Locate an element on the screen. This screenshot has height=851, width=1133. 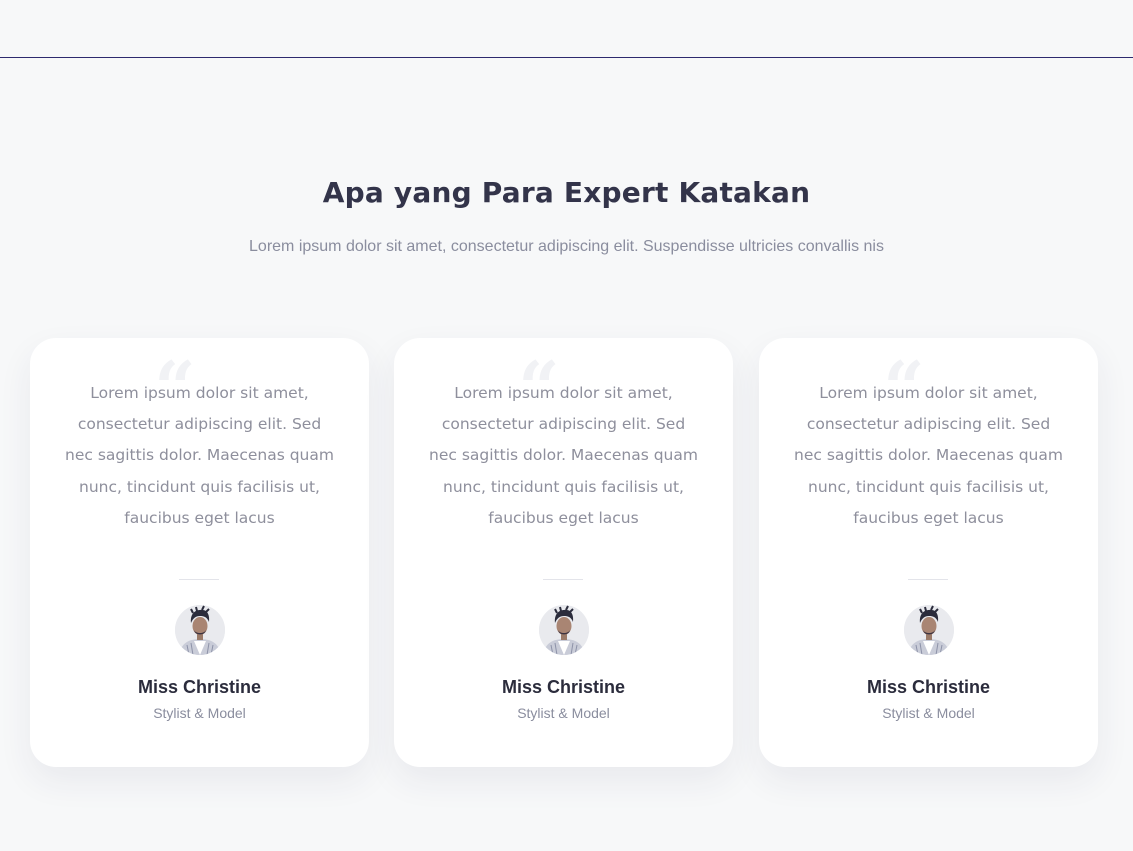
section-title: Apa yang Para Expert Katakan is located at coordinates (566, 192).